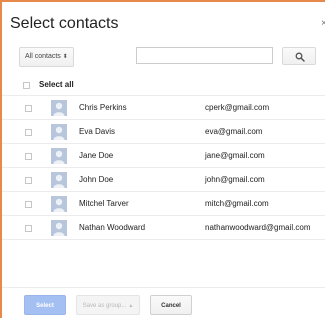  What do you see at coordinates (163, 107) in the screenshot?
I see `list-item: Chris Perkins cperk@gmail.com` at bounding box center [163, 107].